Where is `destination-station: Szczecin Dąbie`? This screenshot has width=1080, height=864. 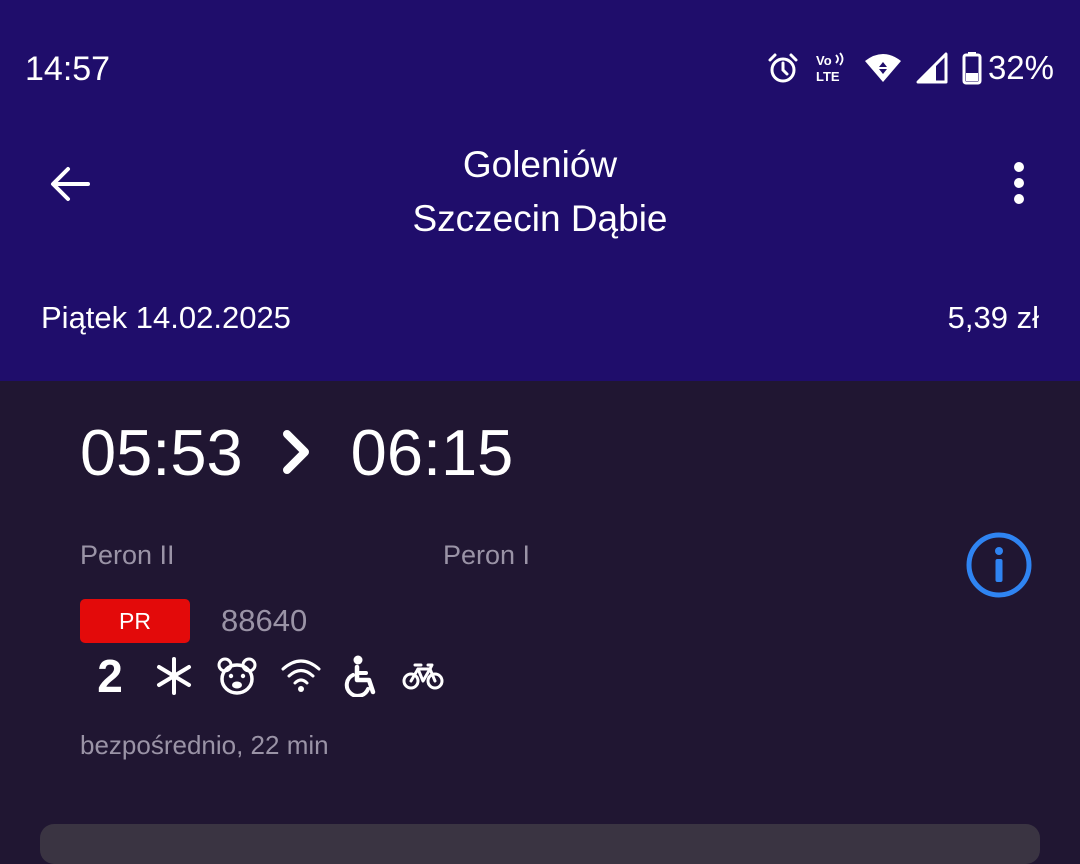
destination-station: Szczecin Dąbie is located at coordinates (540, 218).